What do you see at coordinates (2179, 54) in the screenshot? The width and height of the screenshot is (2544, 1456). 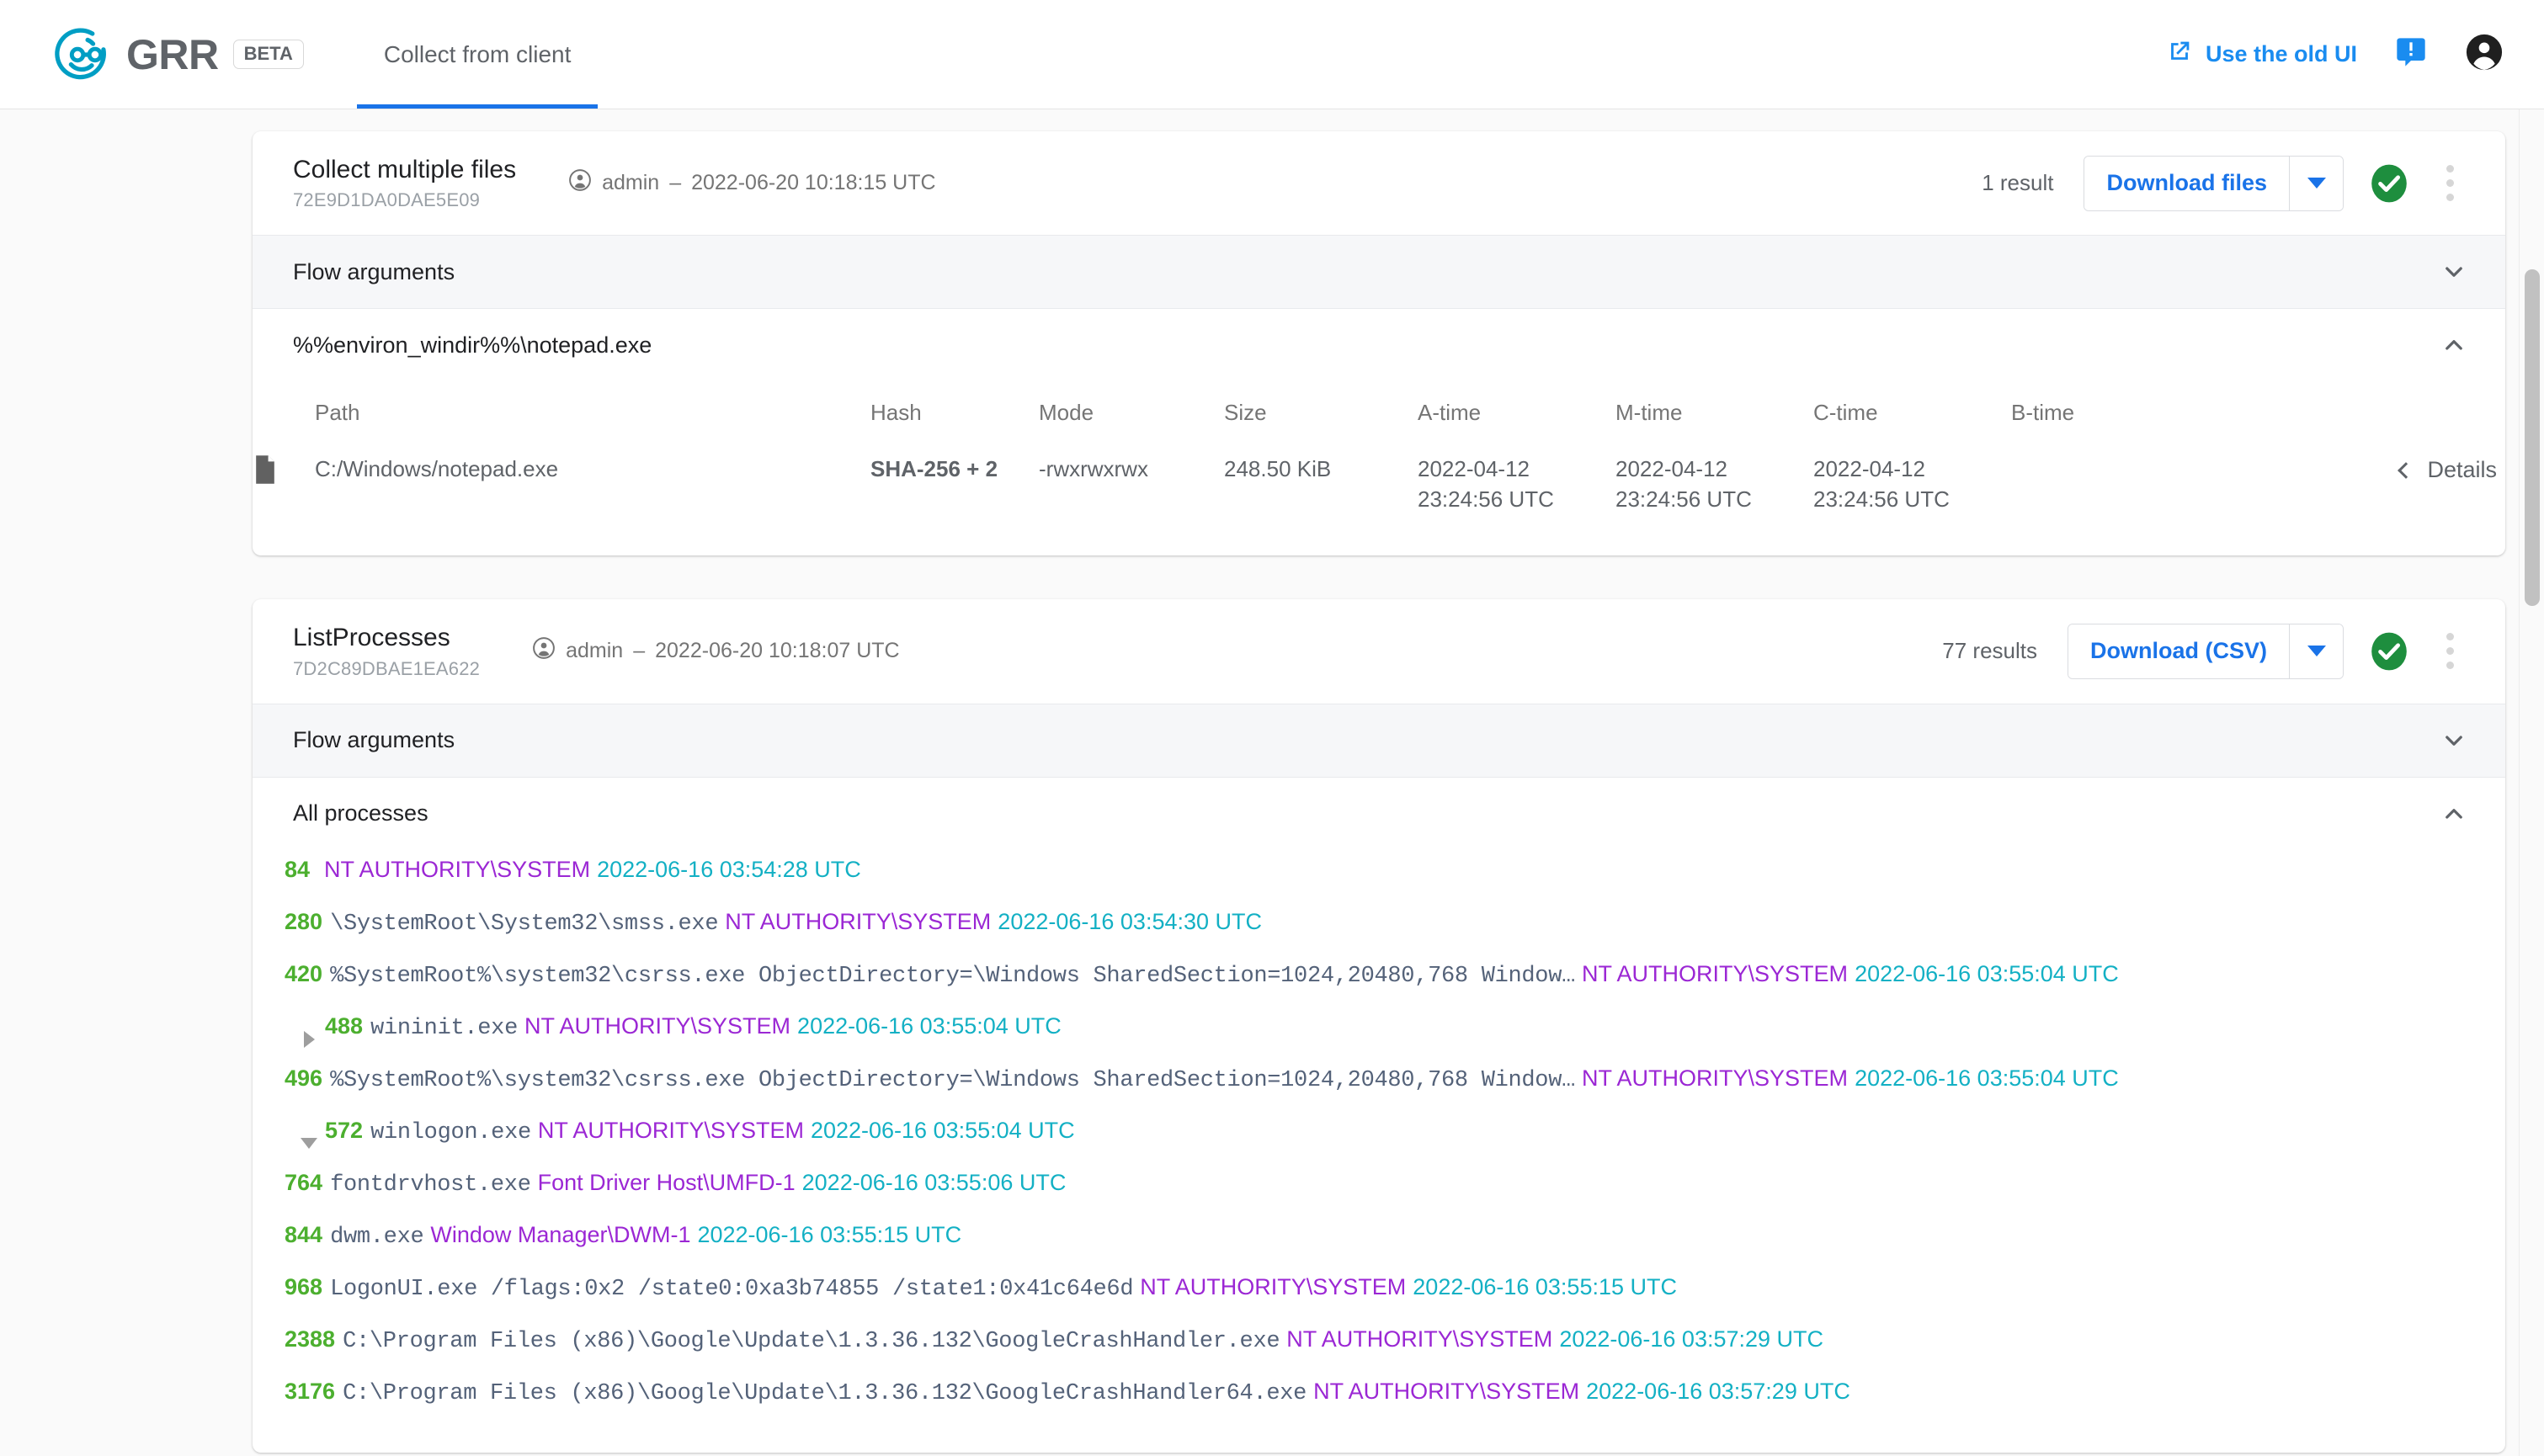 I see `open-in-new-icon` at bounding box center [2179, 54].